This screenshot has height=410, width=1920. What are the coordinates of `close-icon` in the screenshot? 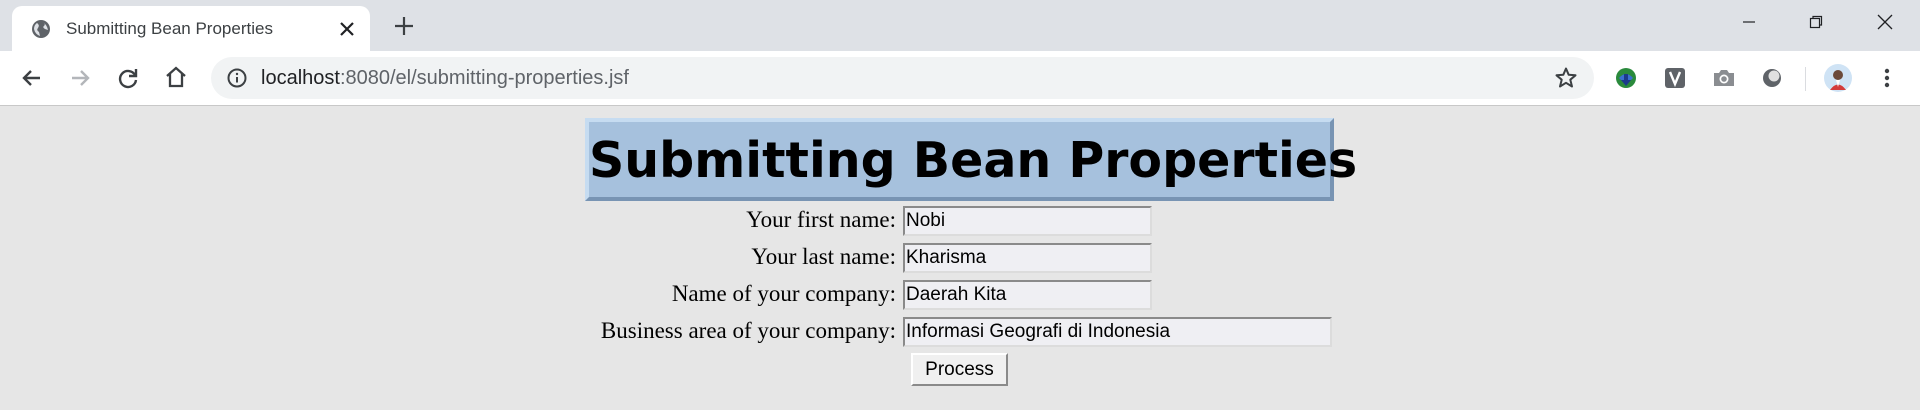 It's located at (1885, 22).